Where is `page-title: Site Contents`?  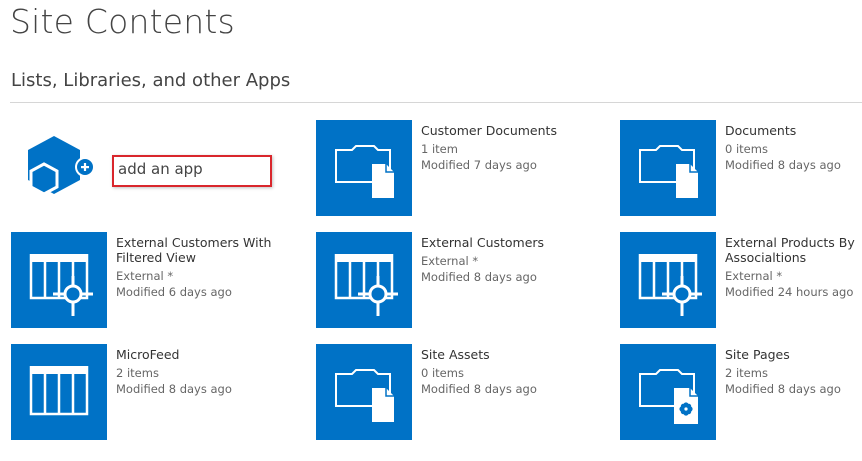 page-title: Site Contents is located at coordinates (122, 21).